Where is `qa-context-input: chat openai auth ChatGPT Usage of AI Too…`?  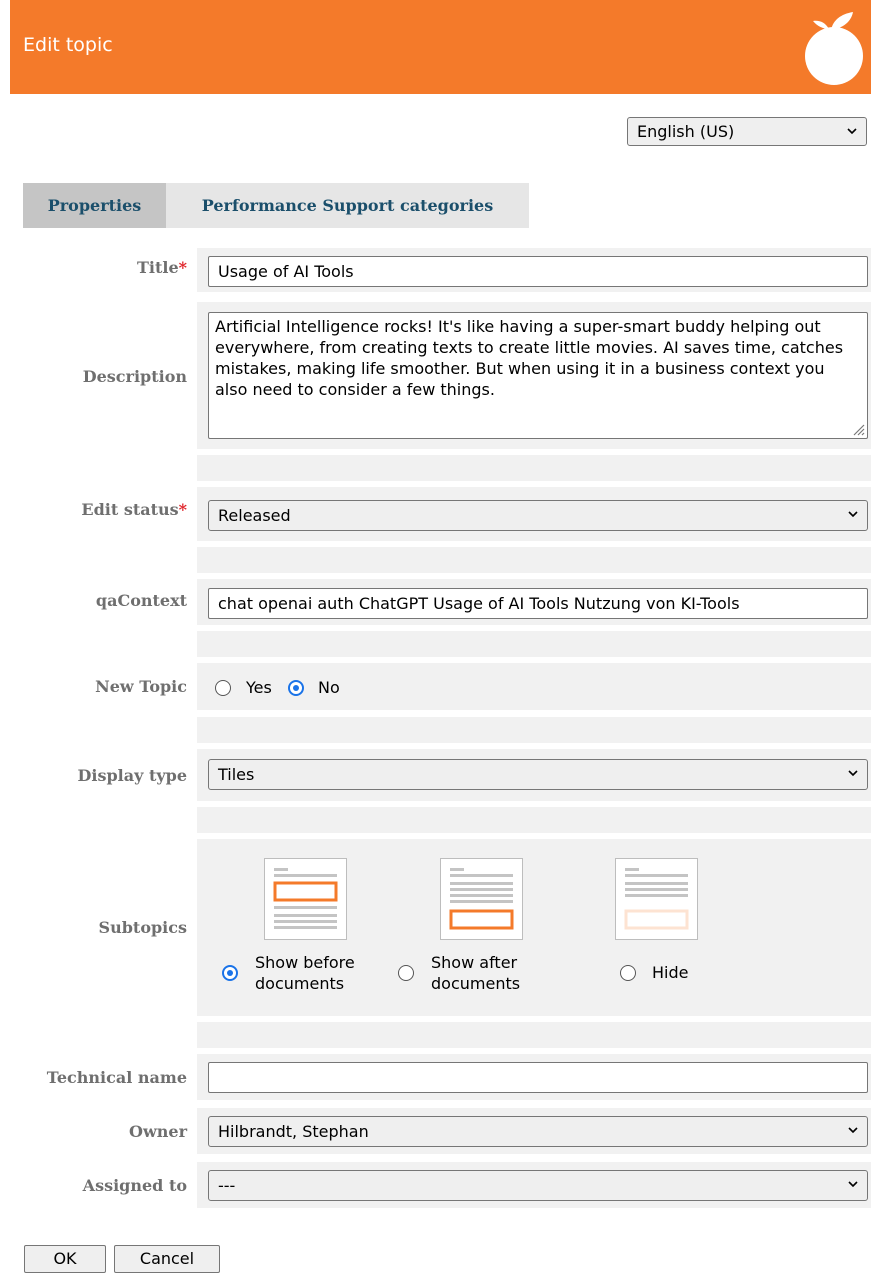
qa-context-input: chat openai auth ChatGPT Usage of AI Too… is located at coordinates (538, 603).